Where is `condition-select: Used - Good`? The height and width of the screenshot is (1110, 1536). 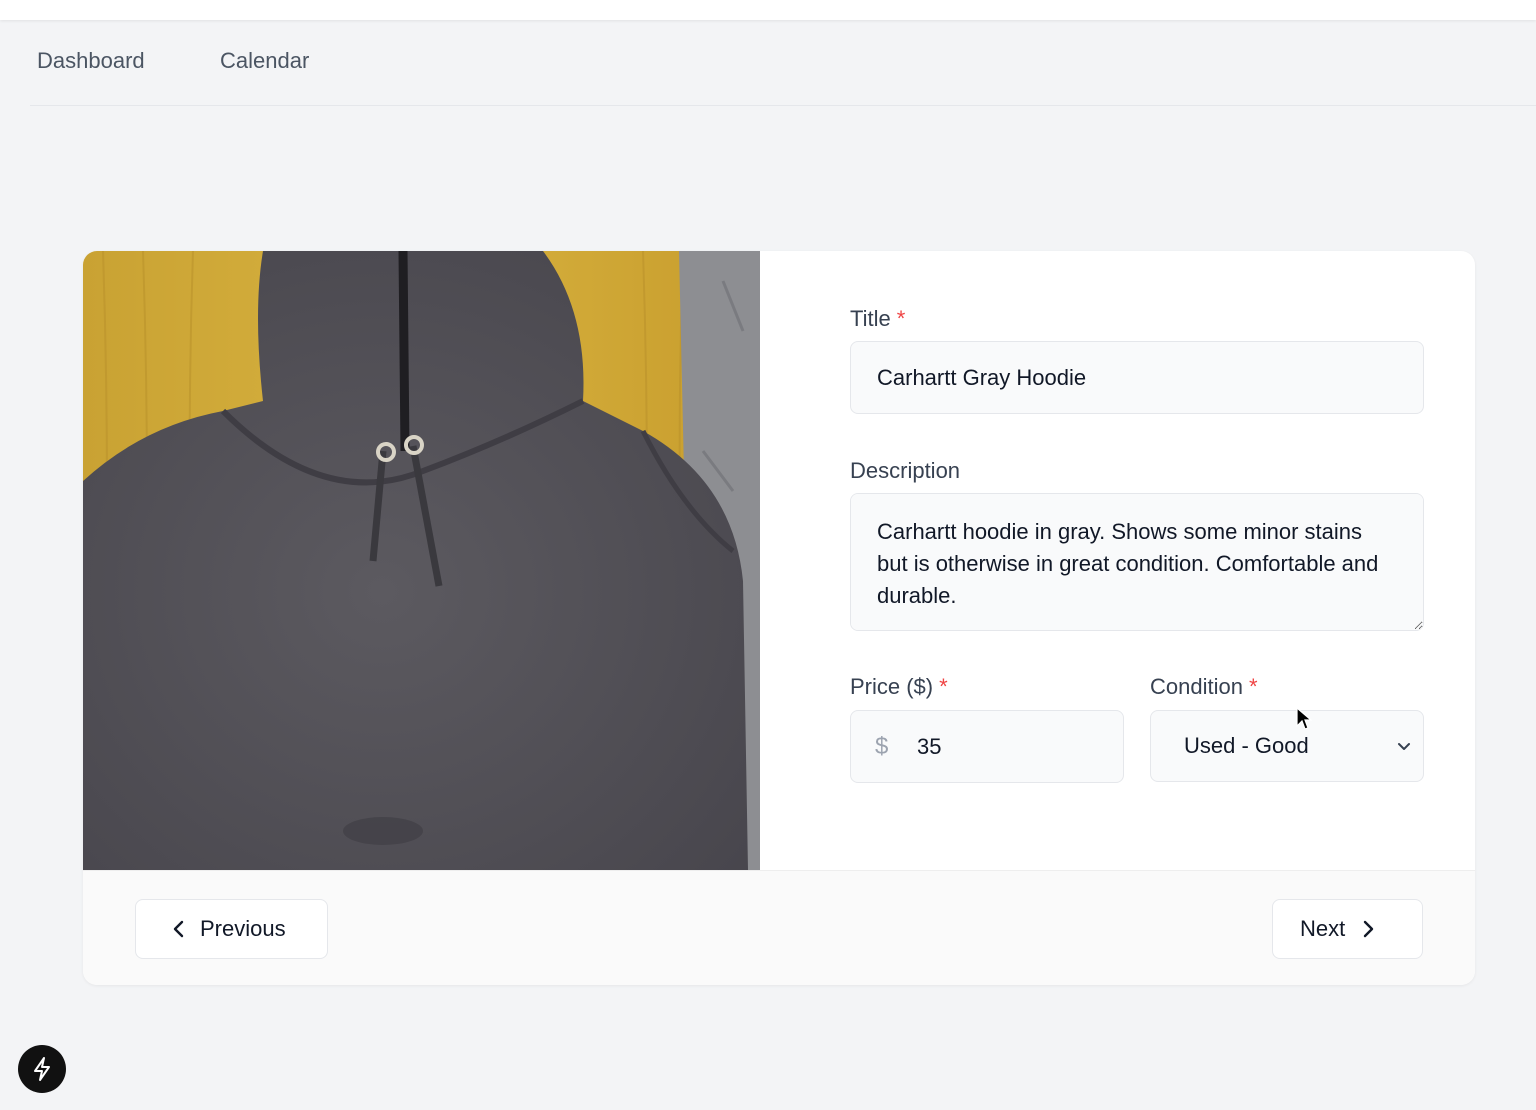 condition-select: Used - Good is located at coordinates (1287, 746).